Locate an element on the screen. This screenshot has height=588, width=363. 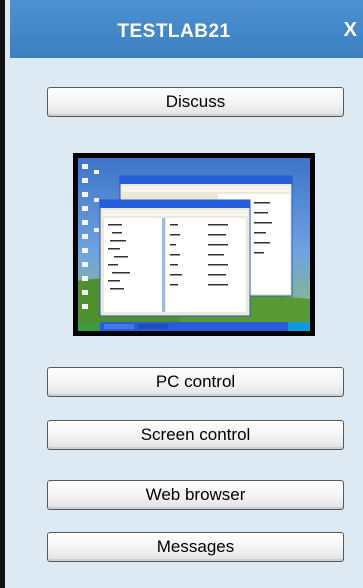
screen-control-button: Screen control is located at coordinates (195, 435).